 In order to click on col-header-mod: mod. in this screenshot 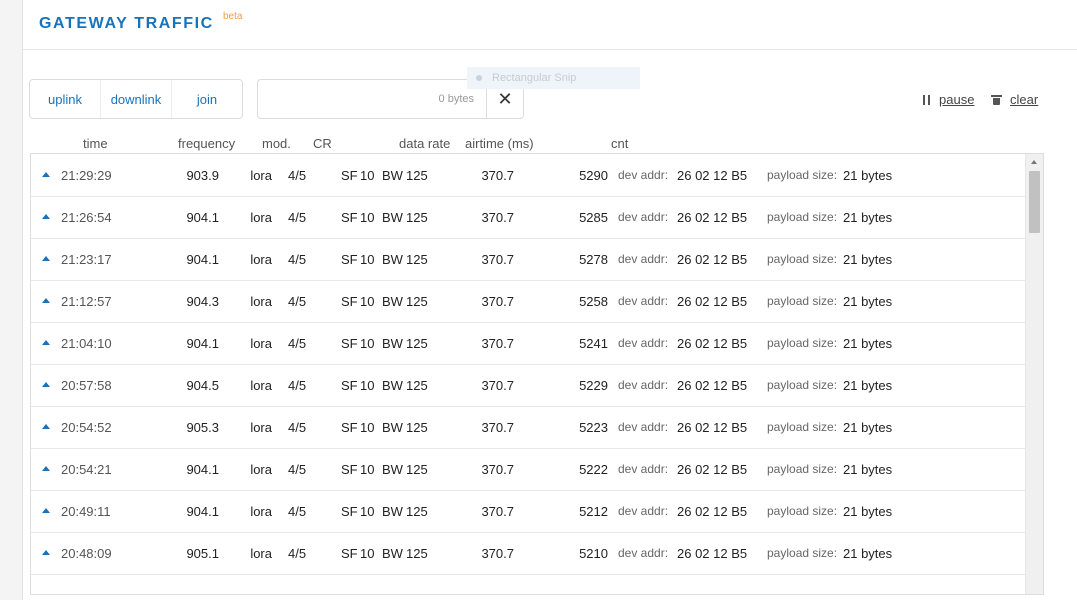, I will do `click(276, 143)`.